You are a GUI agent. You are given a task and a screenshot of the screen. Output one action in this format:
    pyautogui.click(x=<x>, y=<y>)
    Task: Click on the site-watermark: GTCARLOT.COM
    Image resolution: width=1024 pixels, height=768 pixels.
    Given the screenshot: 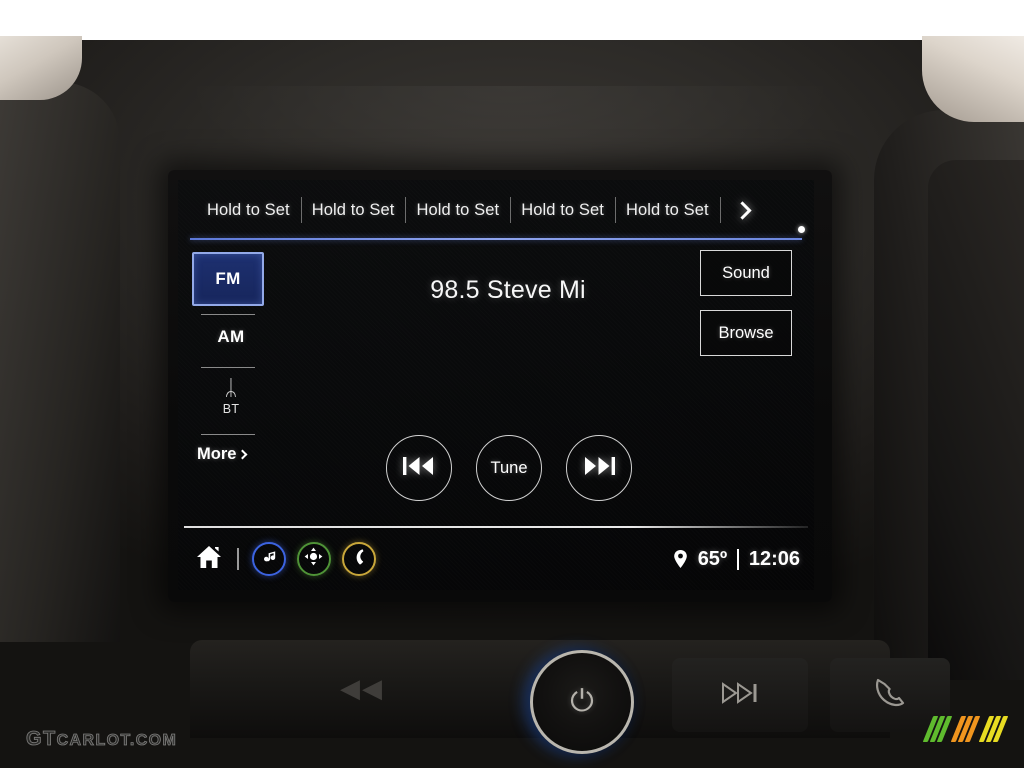 What is the action you would take?
    pyautogui.click(x=101, y=739)
    